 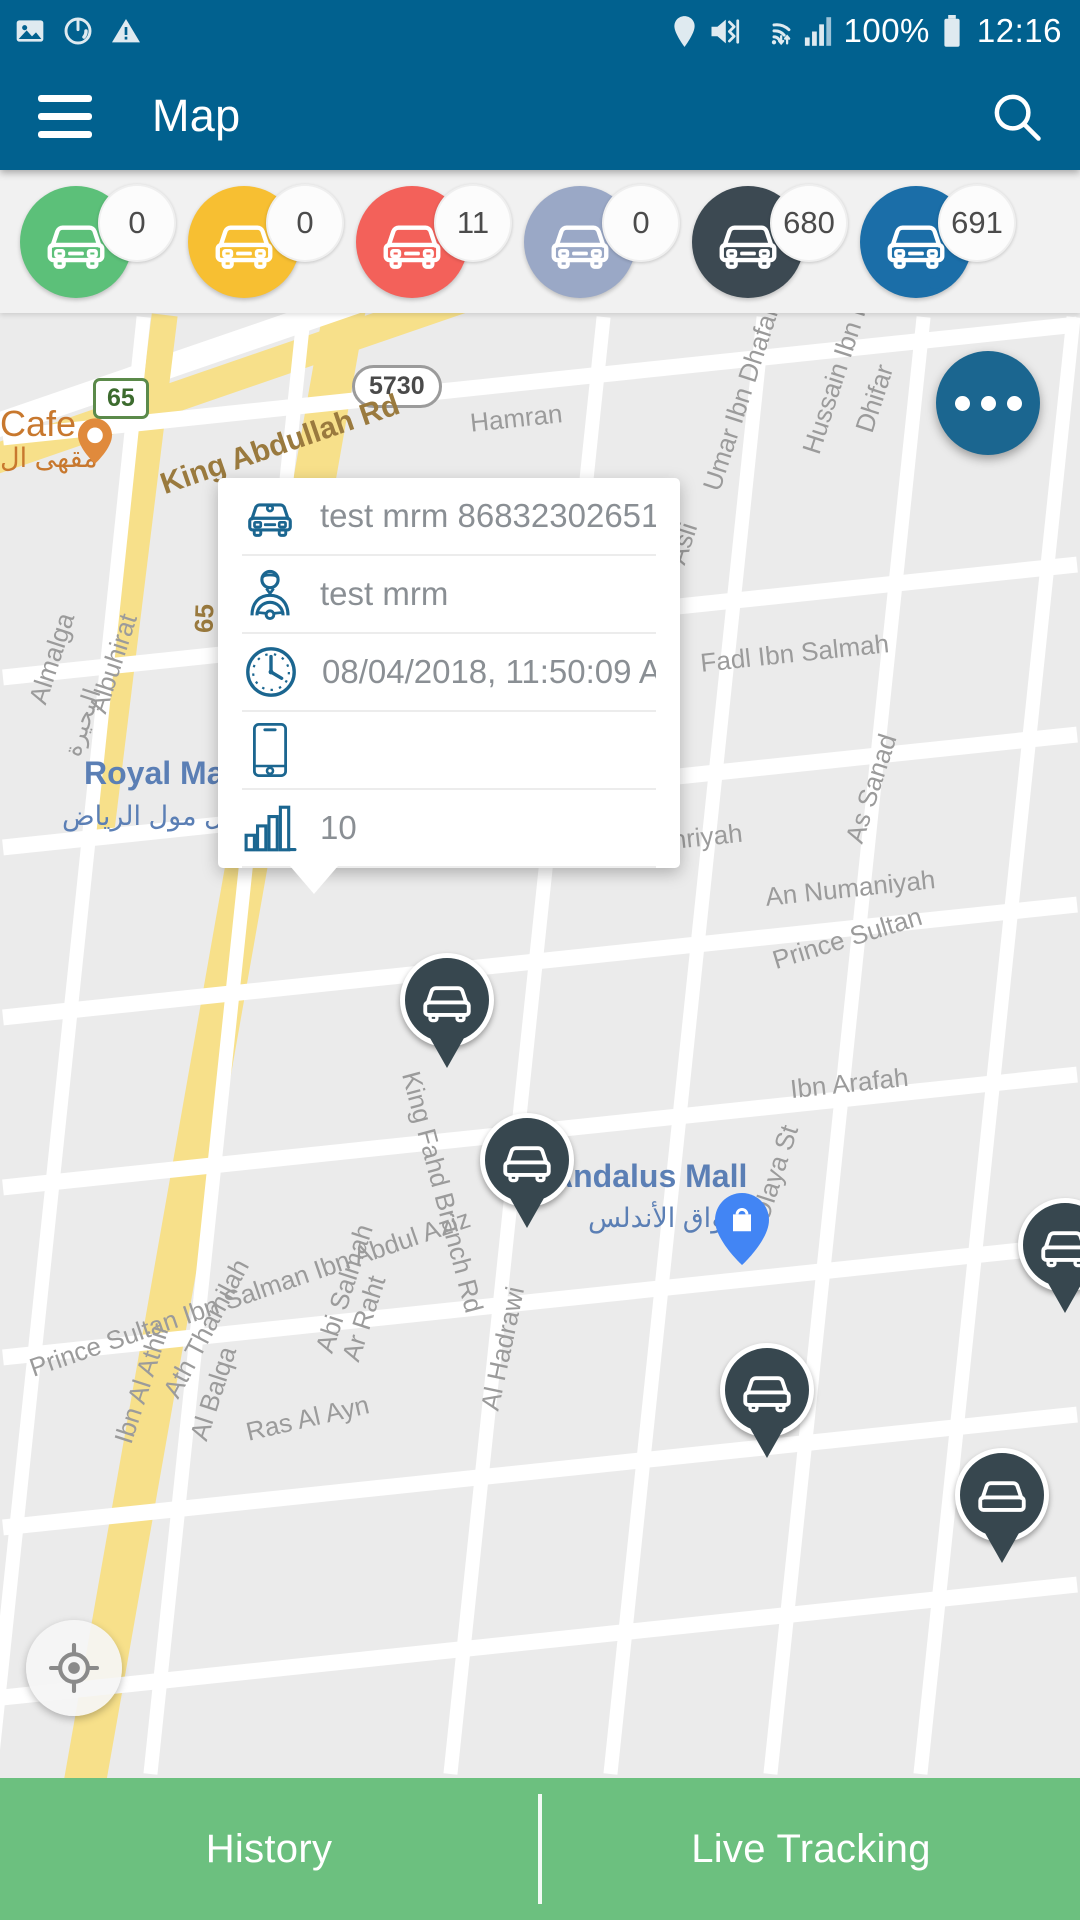 I want to click on vehicle-status-filter-bar: 0 0 11 0 680 691, so click(x=540, y=241).